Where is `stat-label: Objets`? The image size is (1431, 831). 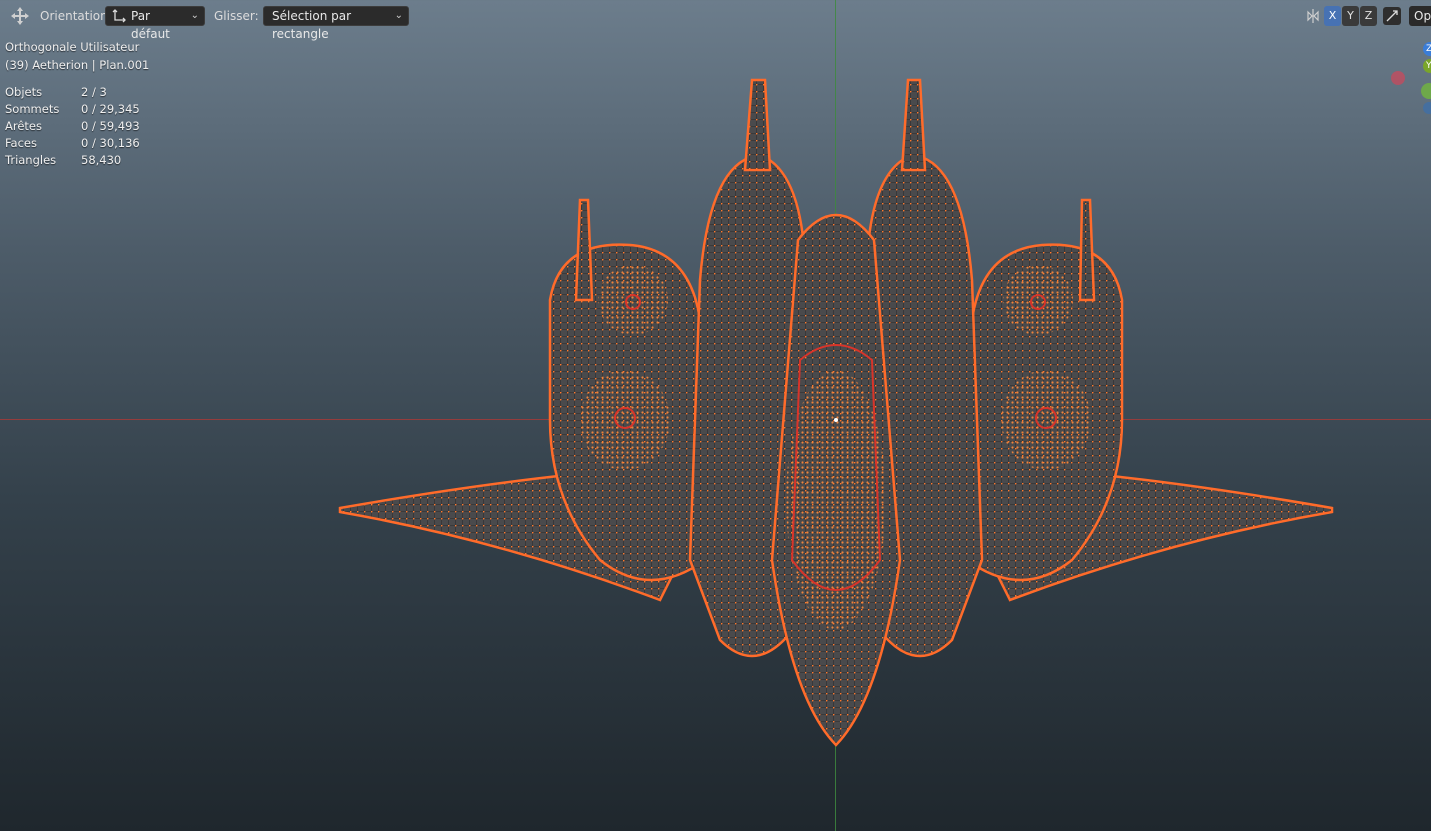 stat-label: Objets is located at coordinates (24, 92).